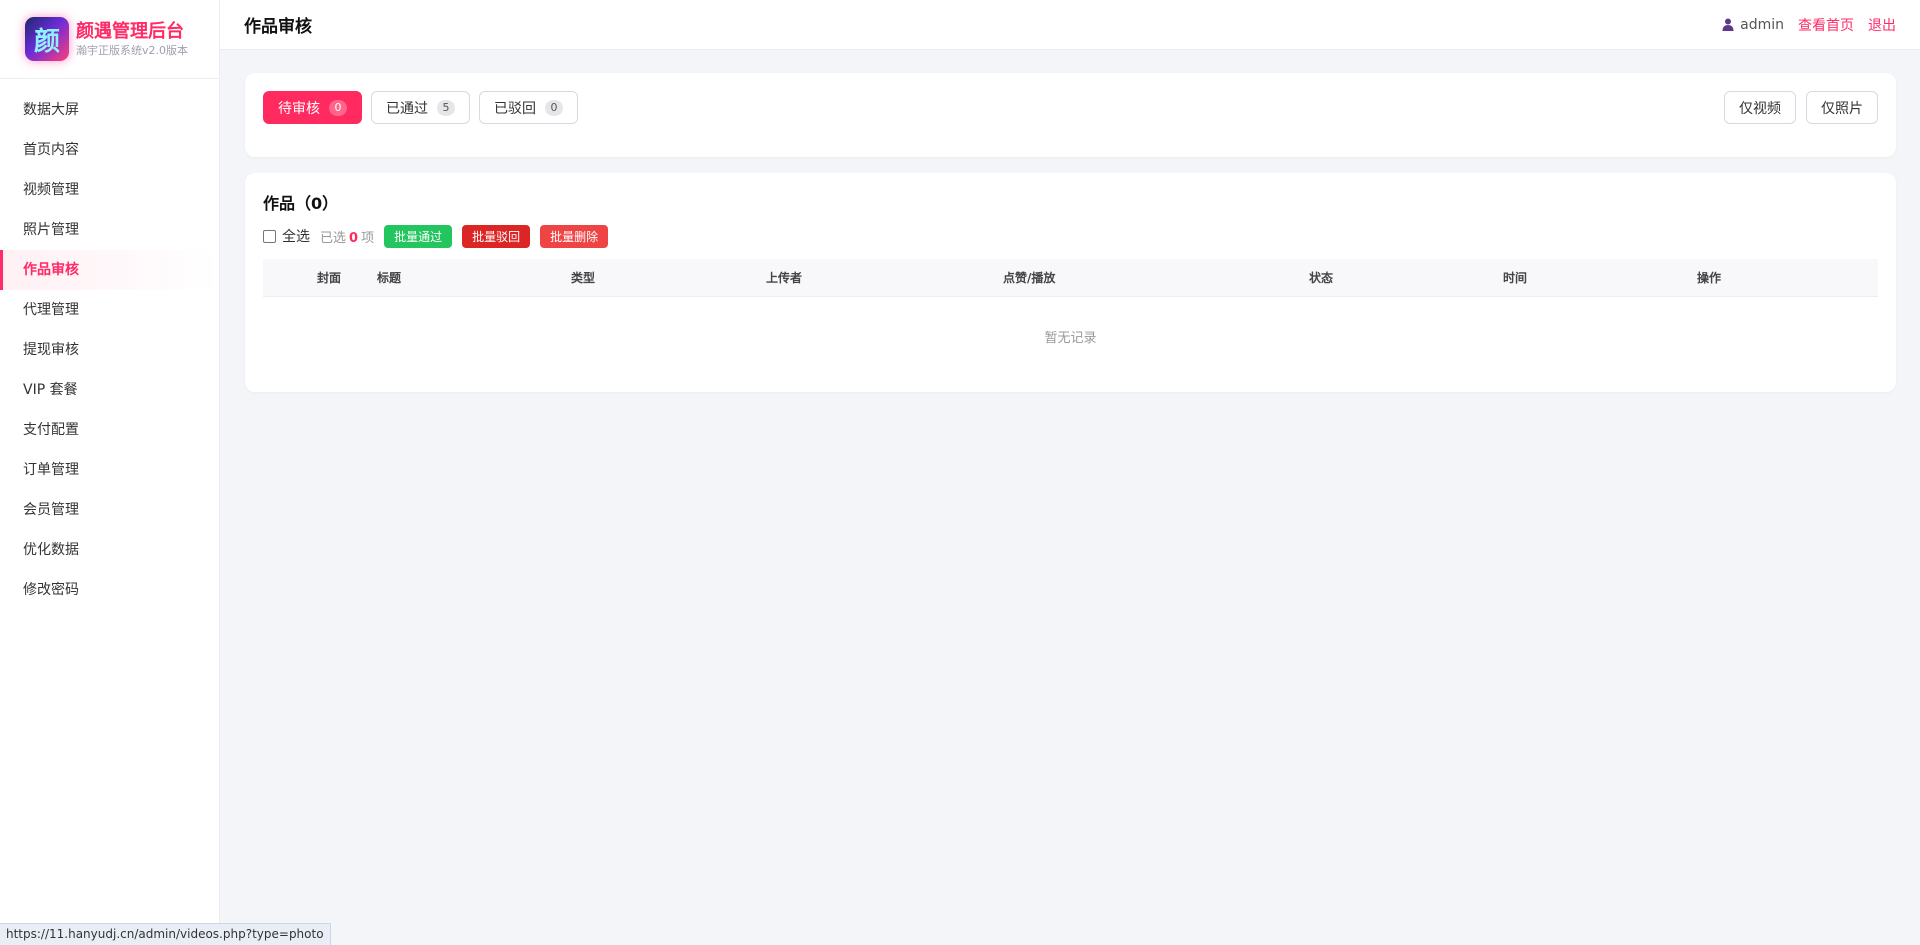 Image resolution: width=1920 pixels, height=945 pixels. Describe the element at coordinates (1760, 107) in the screenshot. I see `video-only-button: 仅视频` at that location.